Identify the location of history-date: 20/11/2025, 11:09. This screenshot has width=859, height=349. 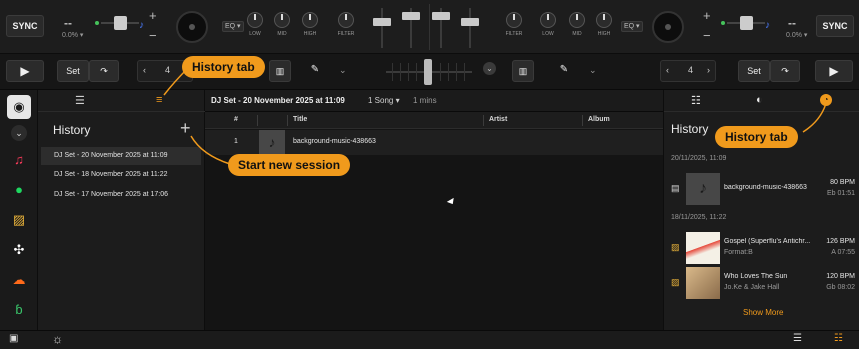
(699, 158).